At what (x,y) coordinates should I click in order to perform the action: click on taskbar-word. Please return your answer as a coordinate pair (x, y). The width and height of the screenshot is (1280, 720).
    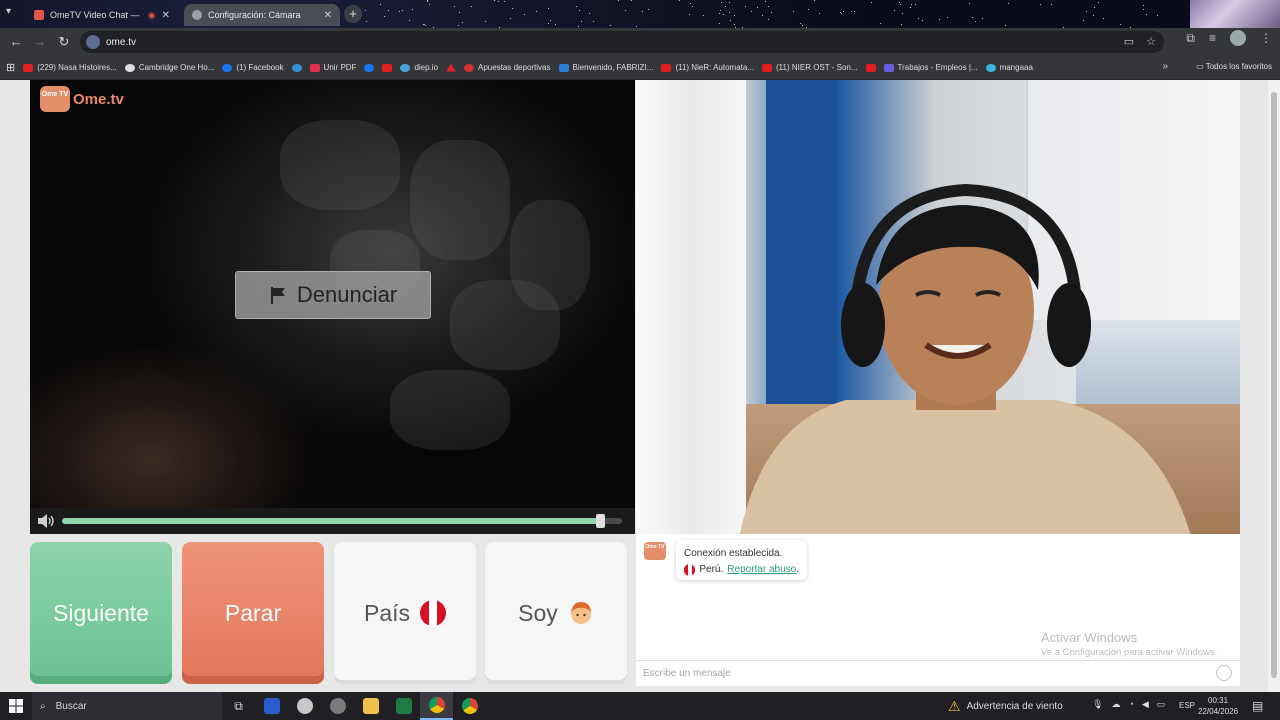
    Looking at the image, I should click on (271, 706).